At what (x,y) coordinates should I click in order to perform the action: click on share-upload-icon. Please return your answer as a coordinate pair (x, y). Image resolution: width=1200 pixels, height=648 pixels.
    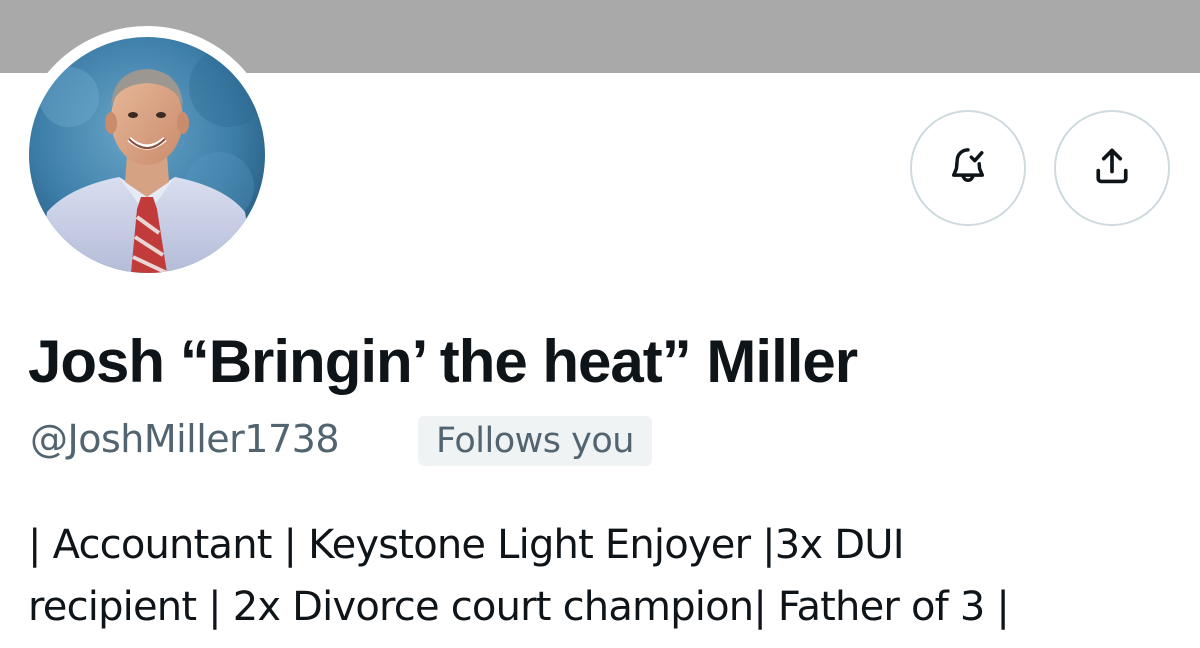
    Looking at the image, I should click on (1112, 168).